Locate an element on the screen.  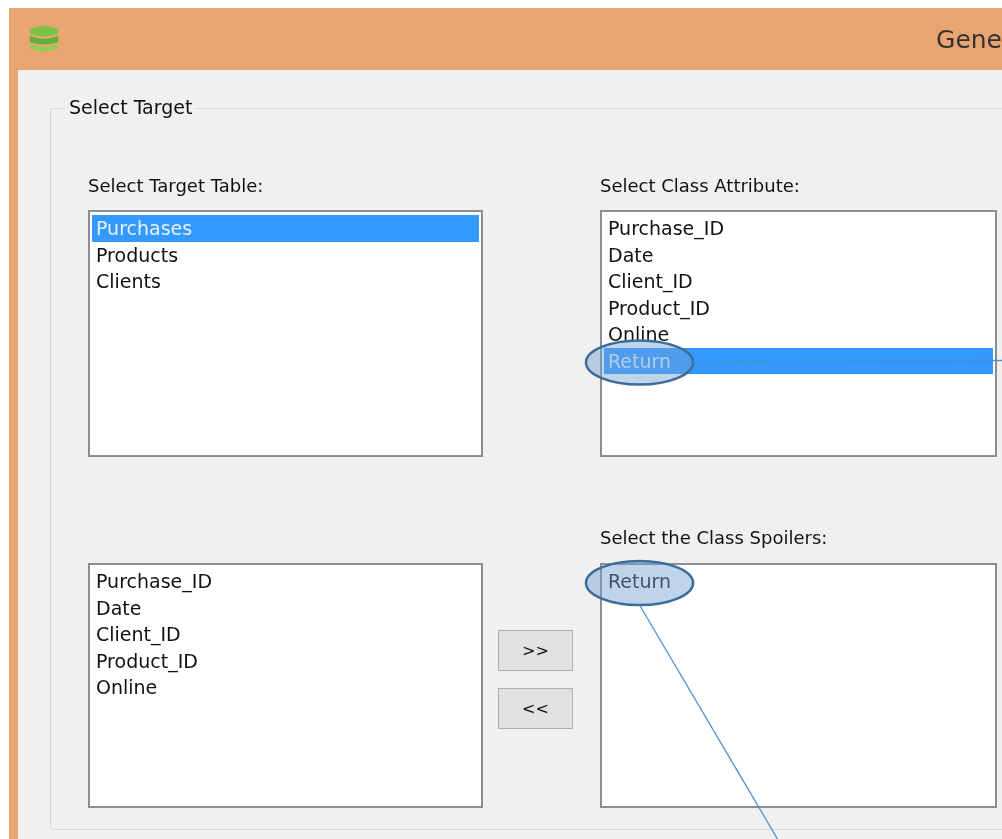
window-title: Gene is located at coordinates (969, 39).